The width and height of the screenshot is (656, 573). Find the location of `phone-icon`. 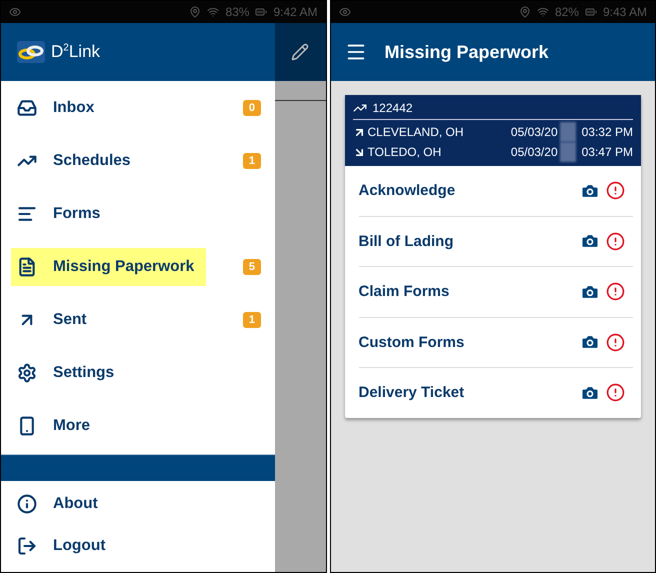

phone-icon is located at coordinates (27, 426).